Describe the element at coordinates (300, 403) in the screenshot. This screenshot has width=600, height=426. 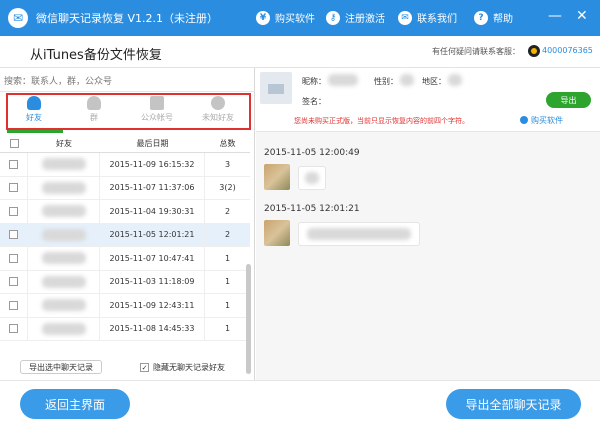
I see `bottom-bar: 返回主界面 导出全部聊天记录` at that location.